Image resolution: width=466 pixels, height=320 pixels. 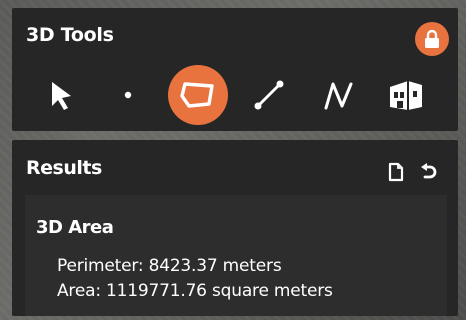 I want to click on polyline-icon, so click(x=338, y=96).